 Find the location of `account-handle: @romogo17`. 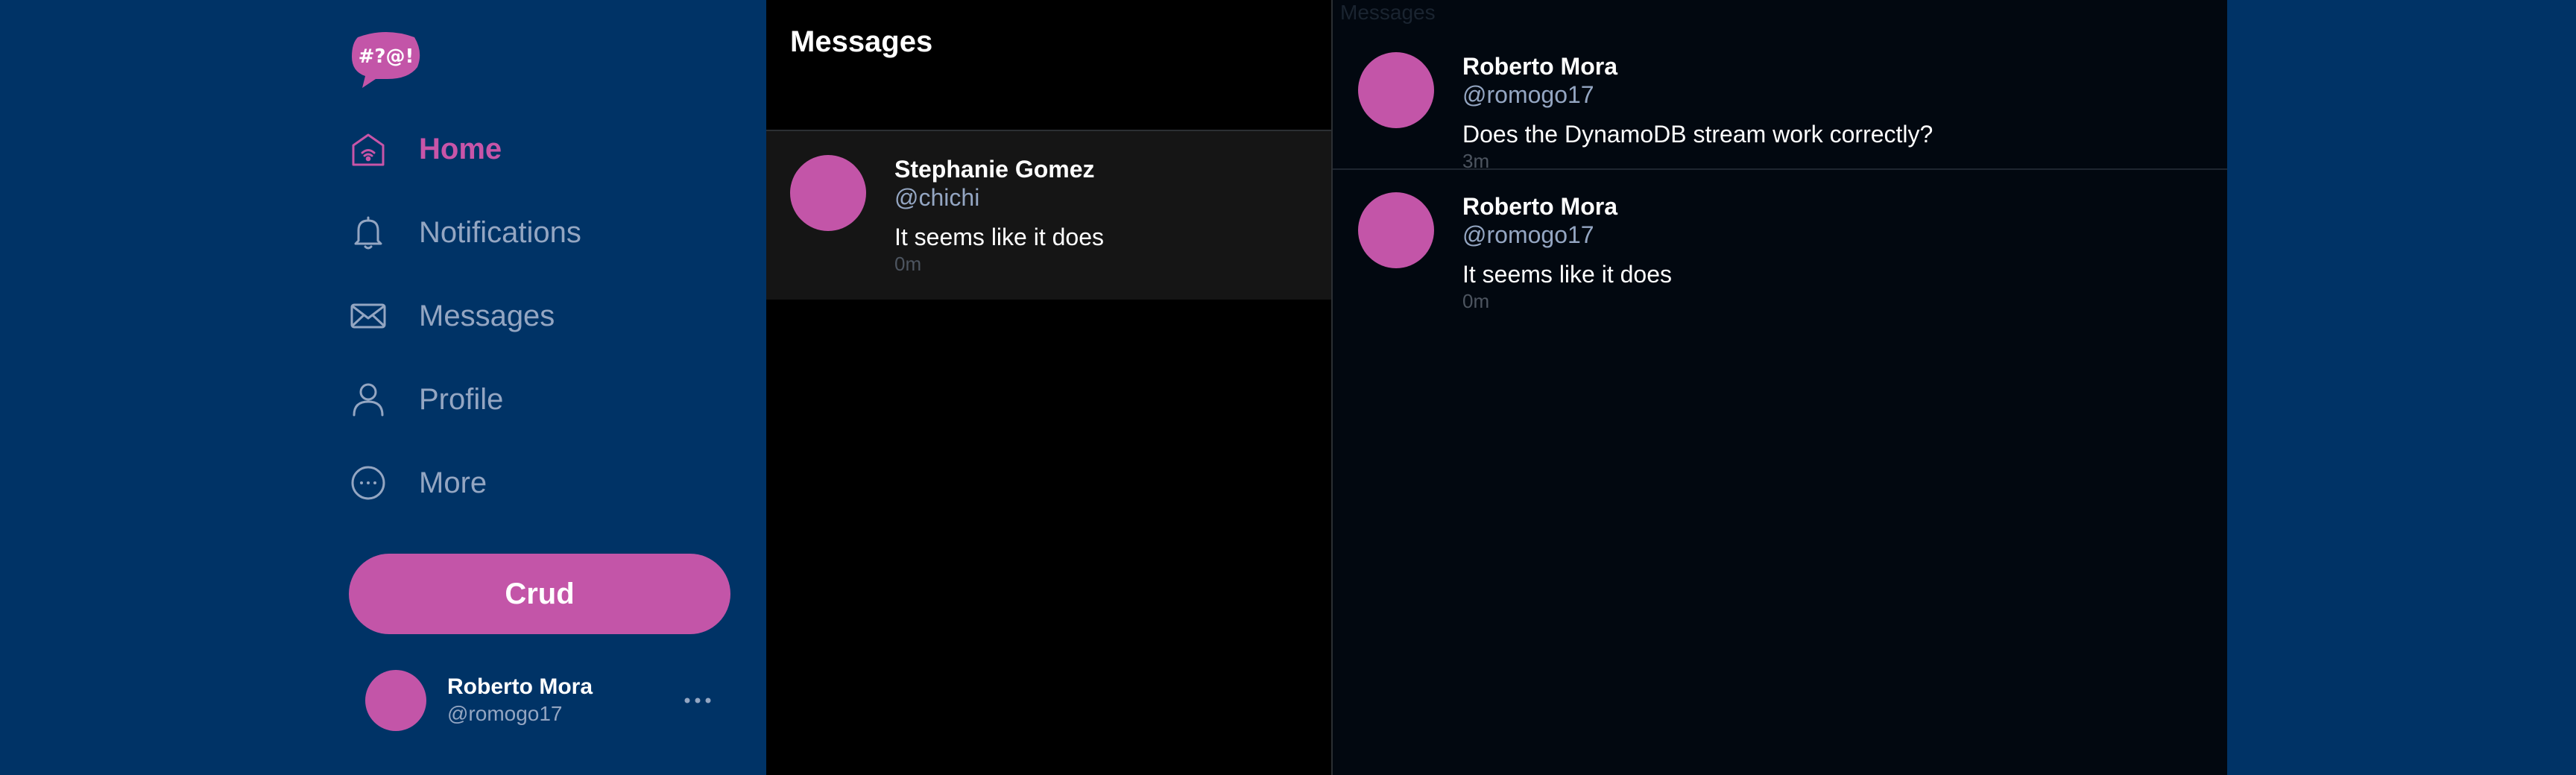

account-handle: @romogo17 is located at coordinates (505, 713).